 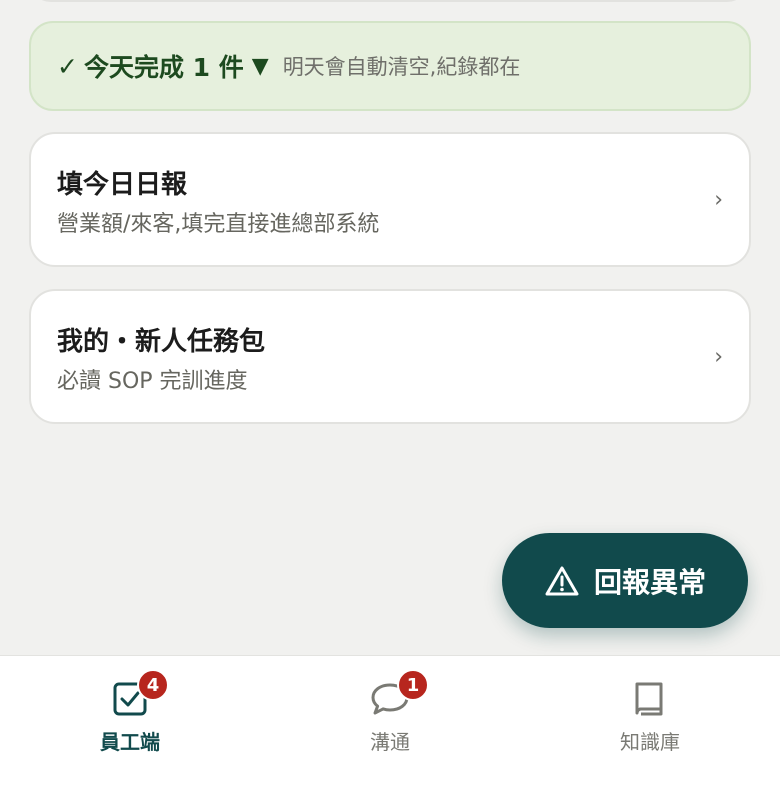 I want to click on completed-today-banner: ✓ 今天完成 1 件 ▼ 明天會自動清空,紀錄都在, so click(x=390, y=66).